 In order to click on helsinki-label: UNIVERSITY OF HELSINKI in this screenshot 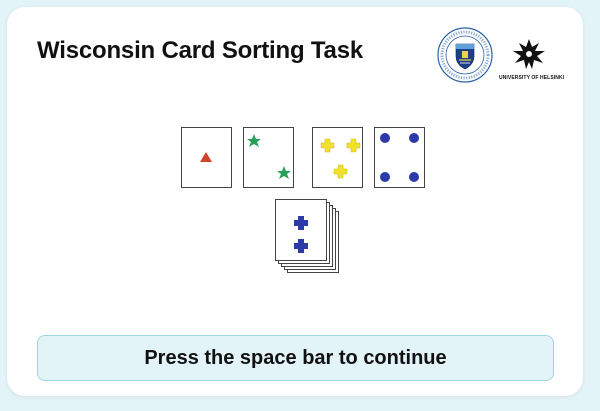, I will do `click(532, 78)`.